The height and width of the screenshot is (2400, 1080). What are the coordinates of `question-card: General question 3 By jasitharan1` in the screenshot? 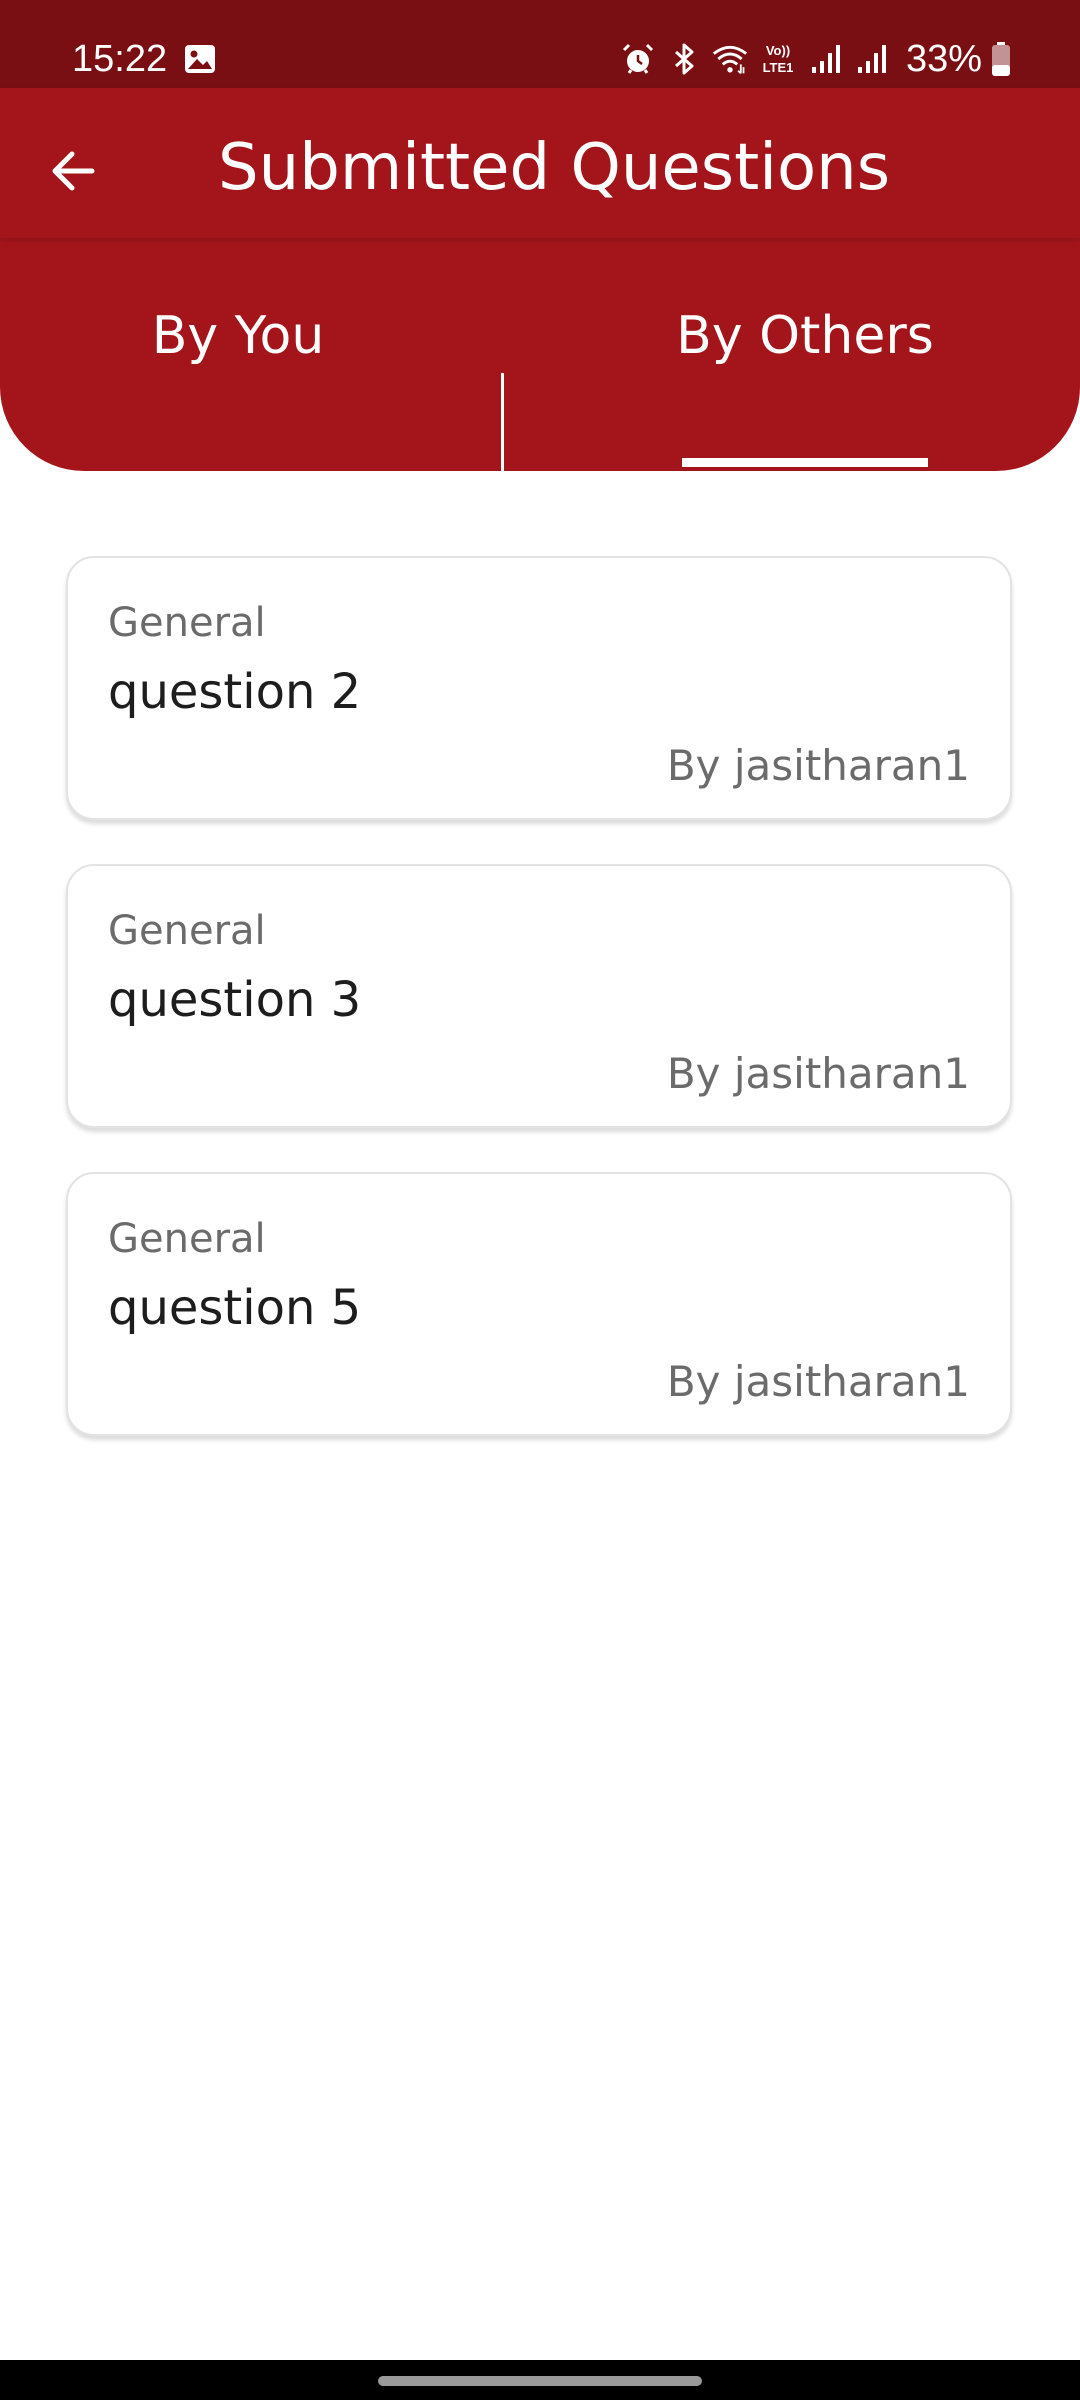 It's located at (539, 996).